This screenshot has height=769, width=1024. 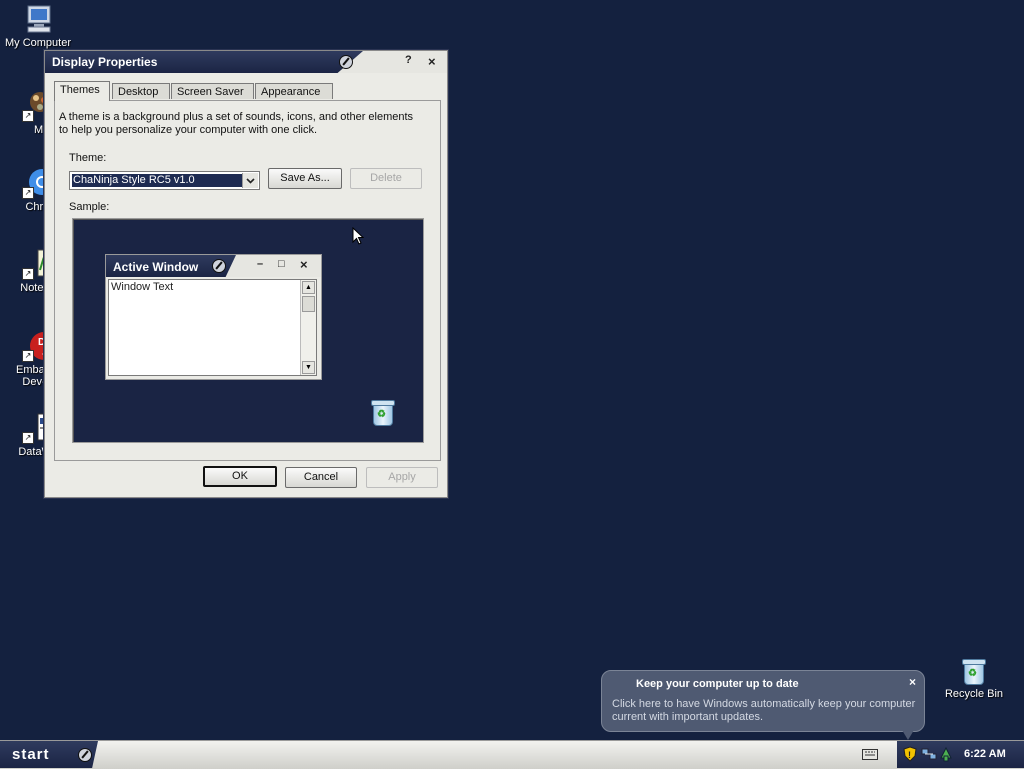 What do you see at coordinates (985, 754) in the screenshot?
I see `clock: 6:22 AM` at bounding box center [985, 754].